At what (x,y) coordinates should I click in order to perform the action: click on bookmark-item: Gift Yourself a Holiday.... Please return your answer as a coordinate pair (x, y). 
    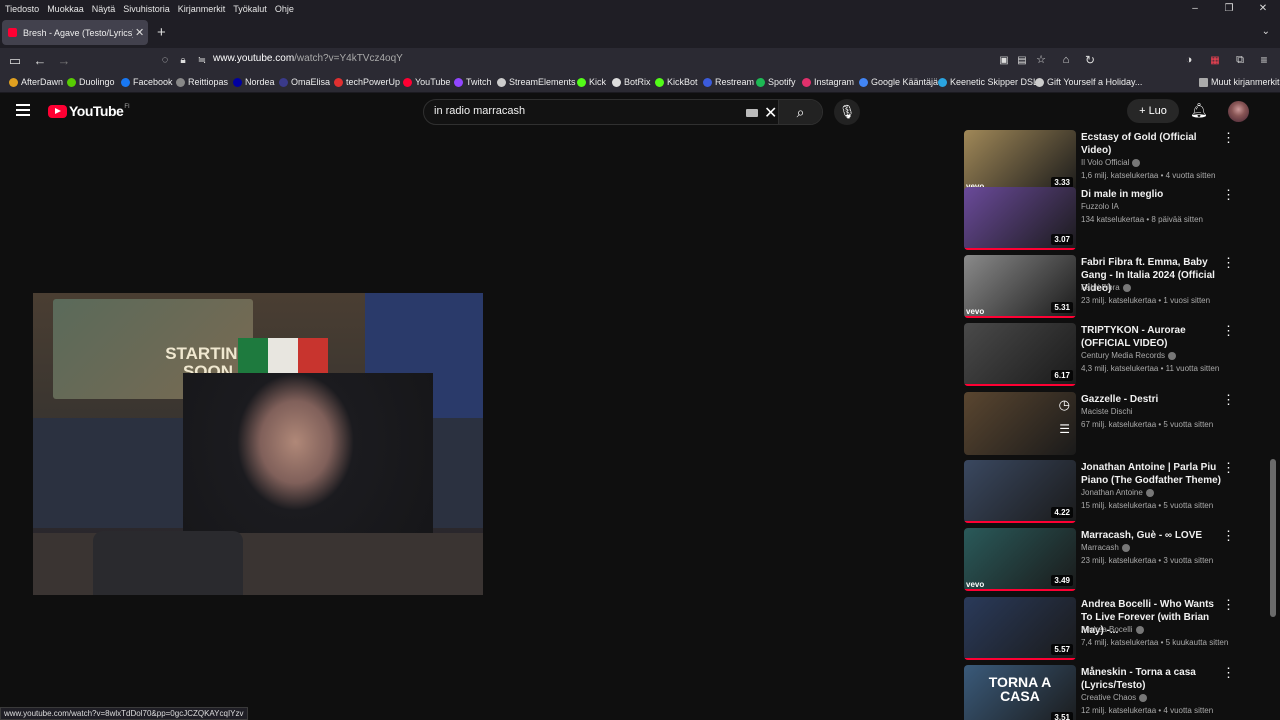
    Looking at the image, I should click on (1088, 82).